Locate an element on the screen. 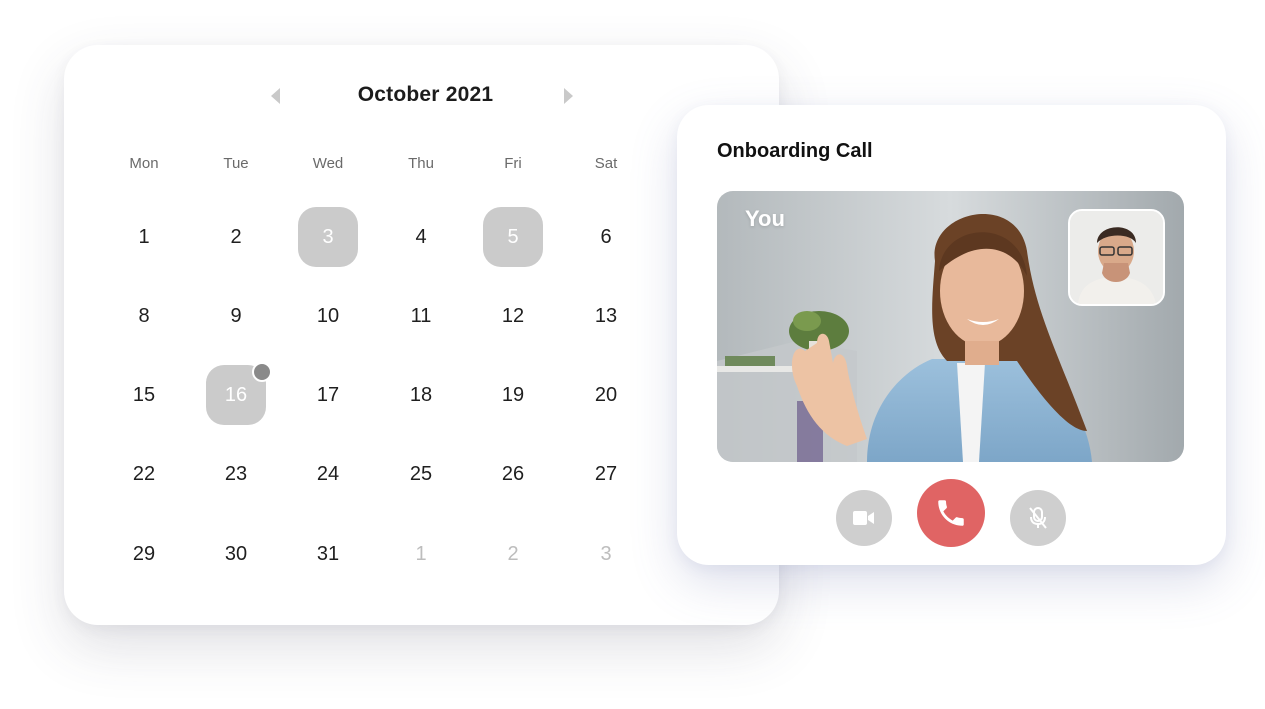 Image resolution: width=1265 pixels, height=709 pixels. calendar-day-highlighted: 5 is located at coordinates (513, 237).